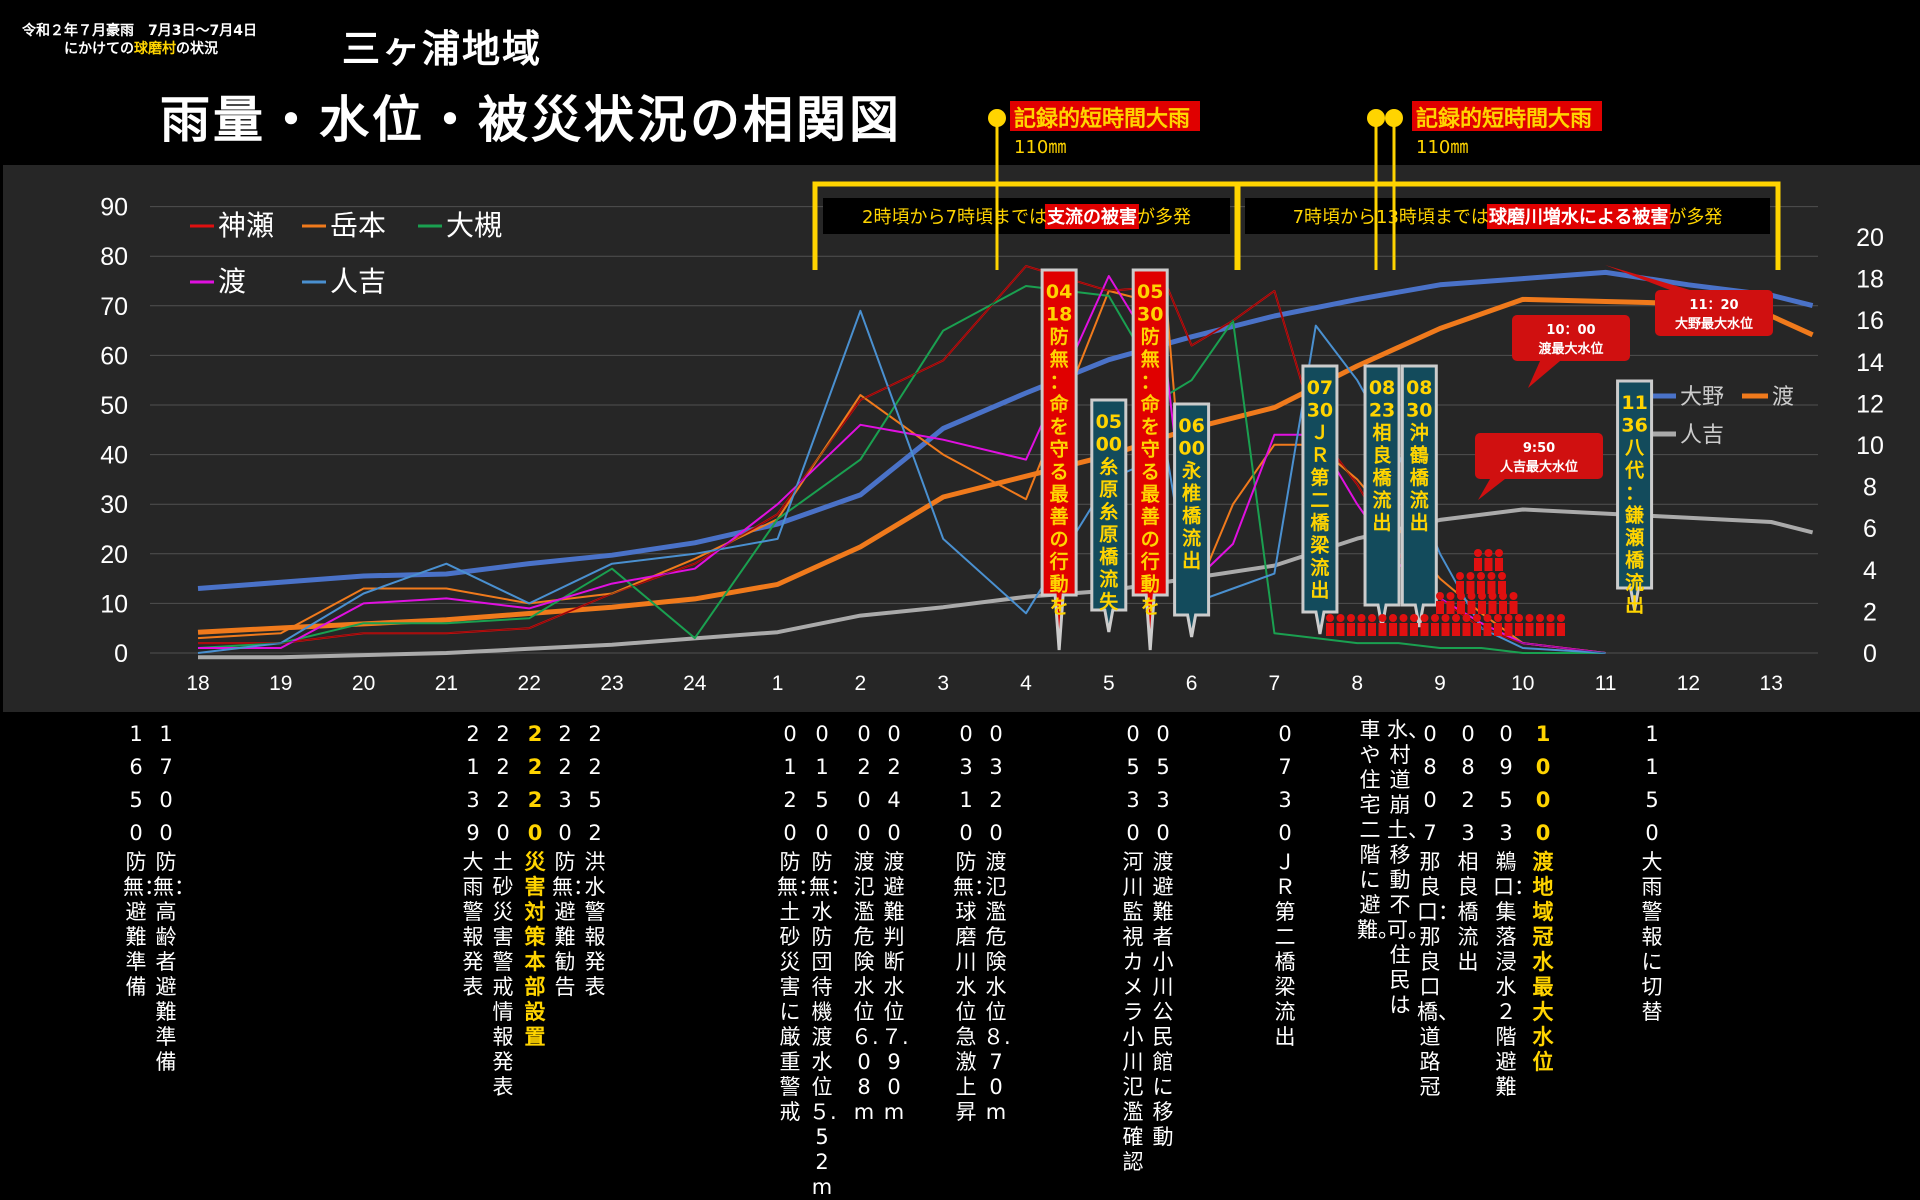  Describe the element at coordinates (974, 987) in the screenshot. I see `timeline-text: 防無：球磨川水位急激上昇` at that location.